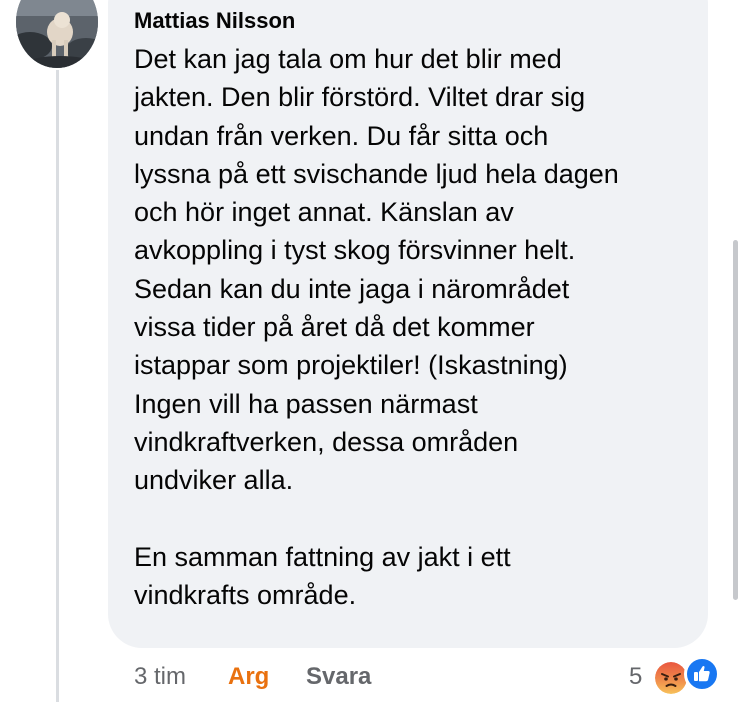 The width and height of the screenshot is (743, 702). What do you see at coordinates (248, 677) in the screenshot?
I see `reaction-button: Arg` at bounding box center [248, 677].